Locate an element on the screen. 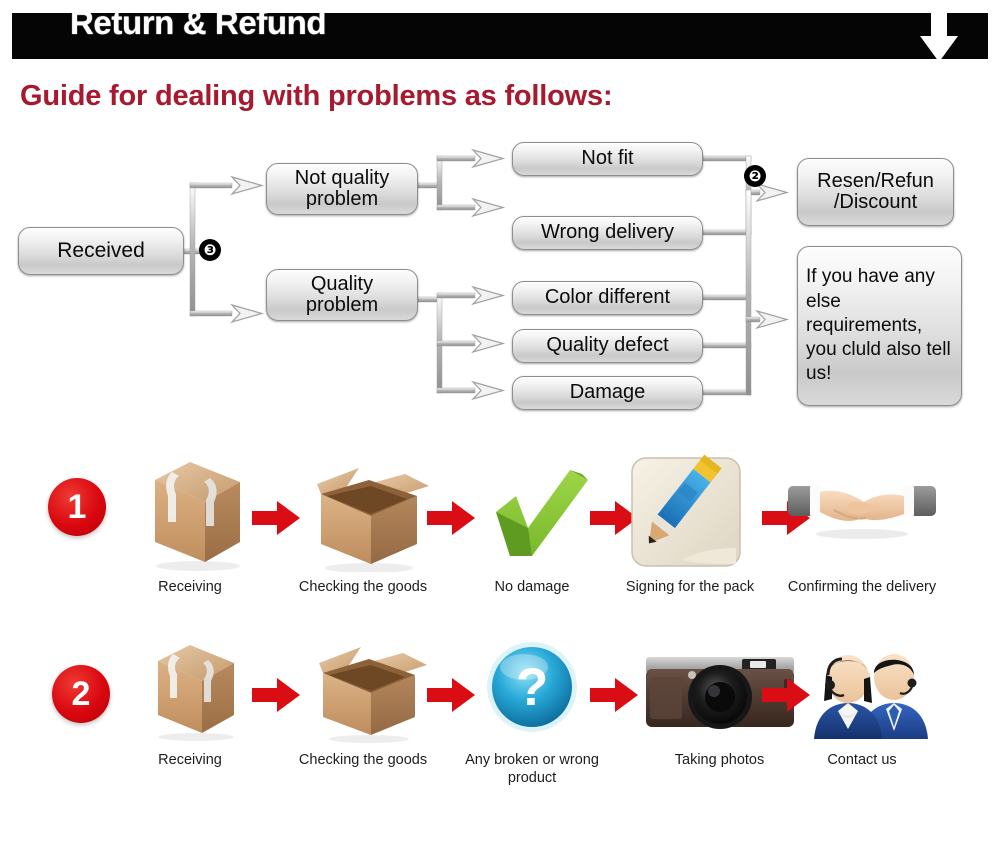 Image resolution: width=1000 pixels, height=841 pixels. step-r1-1: Receiving is located at coordinates (190, 524).